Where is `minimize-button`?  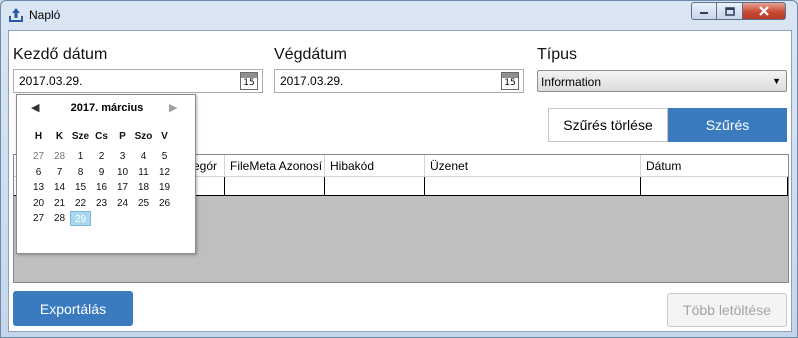 minimize-button is located at coordinates (704, 11).